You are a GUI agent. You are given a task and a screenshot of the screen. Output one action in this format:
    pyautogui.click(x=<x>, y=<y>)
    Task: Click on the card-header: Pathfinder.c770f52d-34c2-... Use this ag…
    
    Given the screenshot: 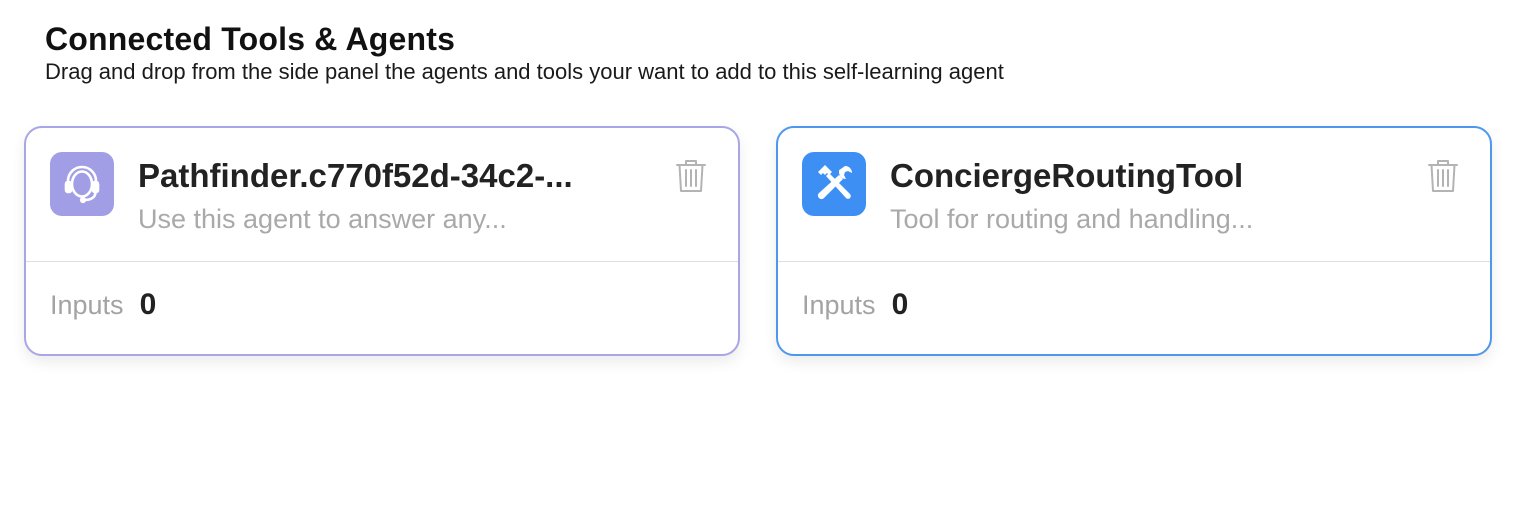 What is the action you would take?
    pyautogui.click(x=382, y=195)
    